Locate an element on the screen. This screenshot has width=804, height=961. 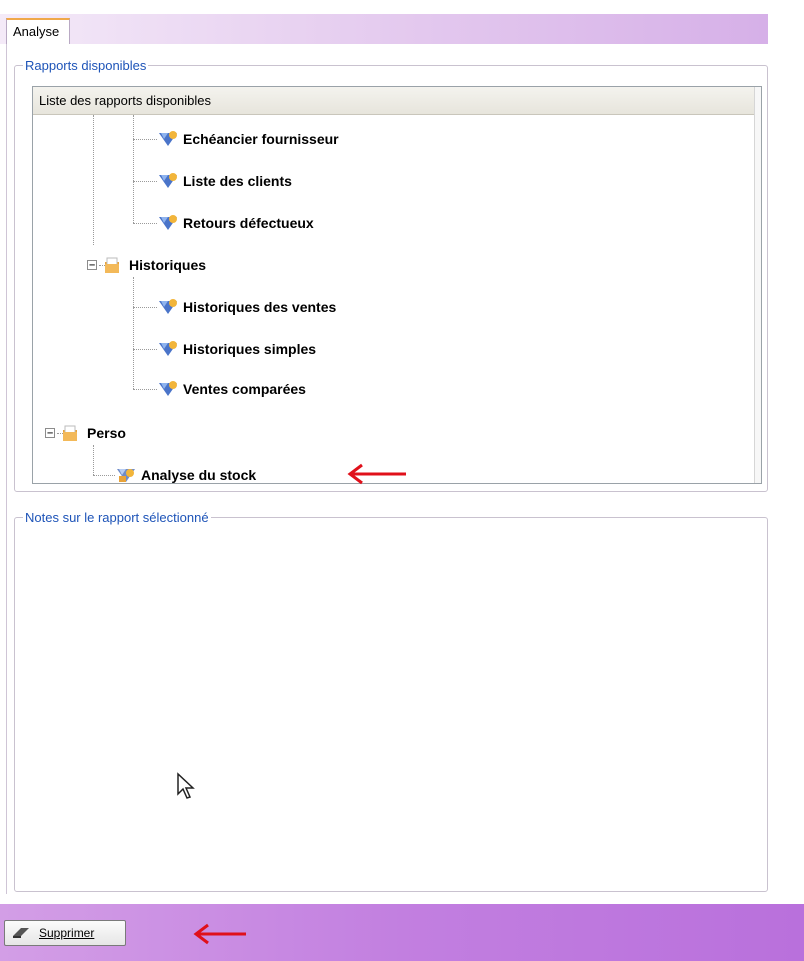
vertical-scrollbar is located at coordinates (757, 285).